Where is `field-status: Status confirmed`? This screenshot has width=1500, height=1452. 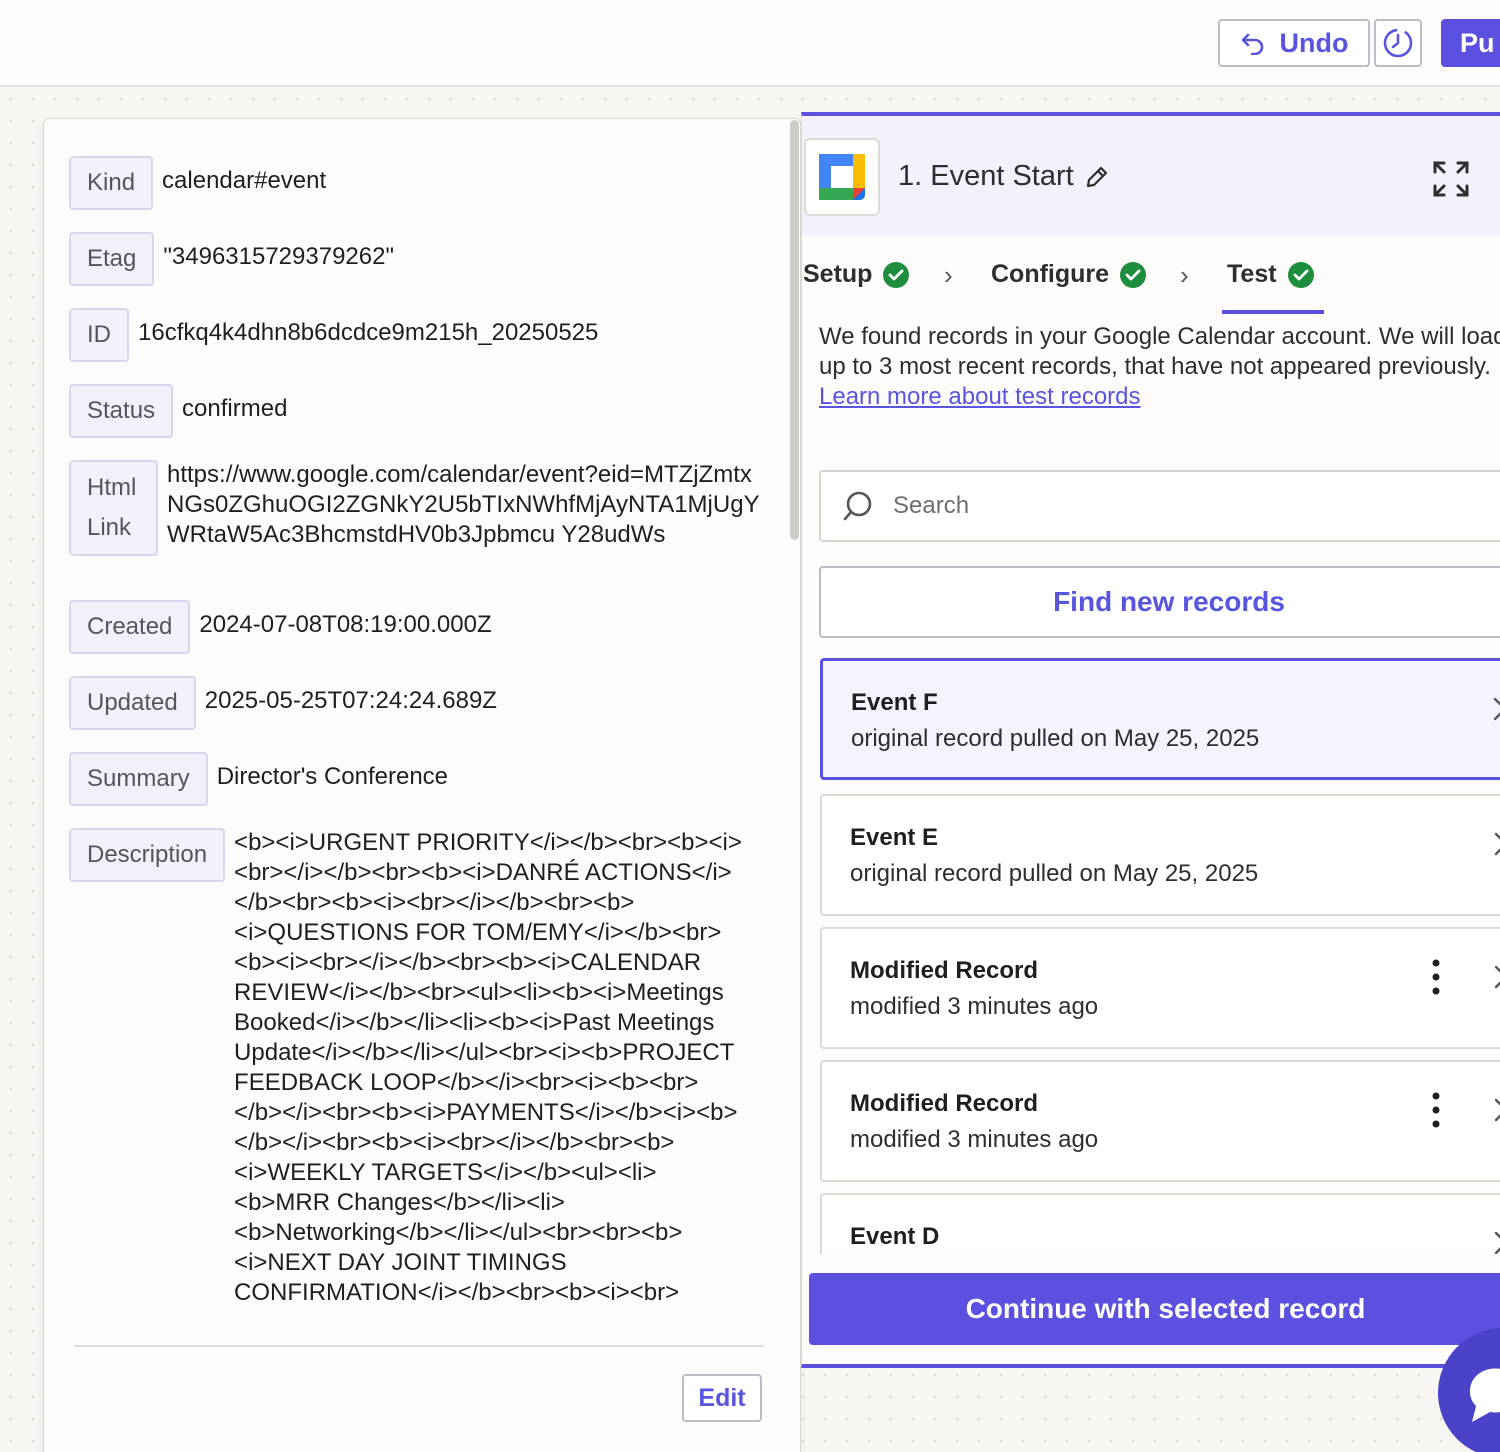
field-status: Status confirmed is located at coordinates (178, 411).